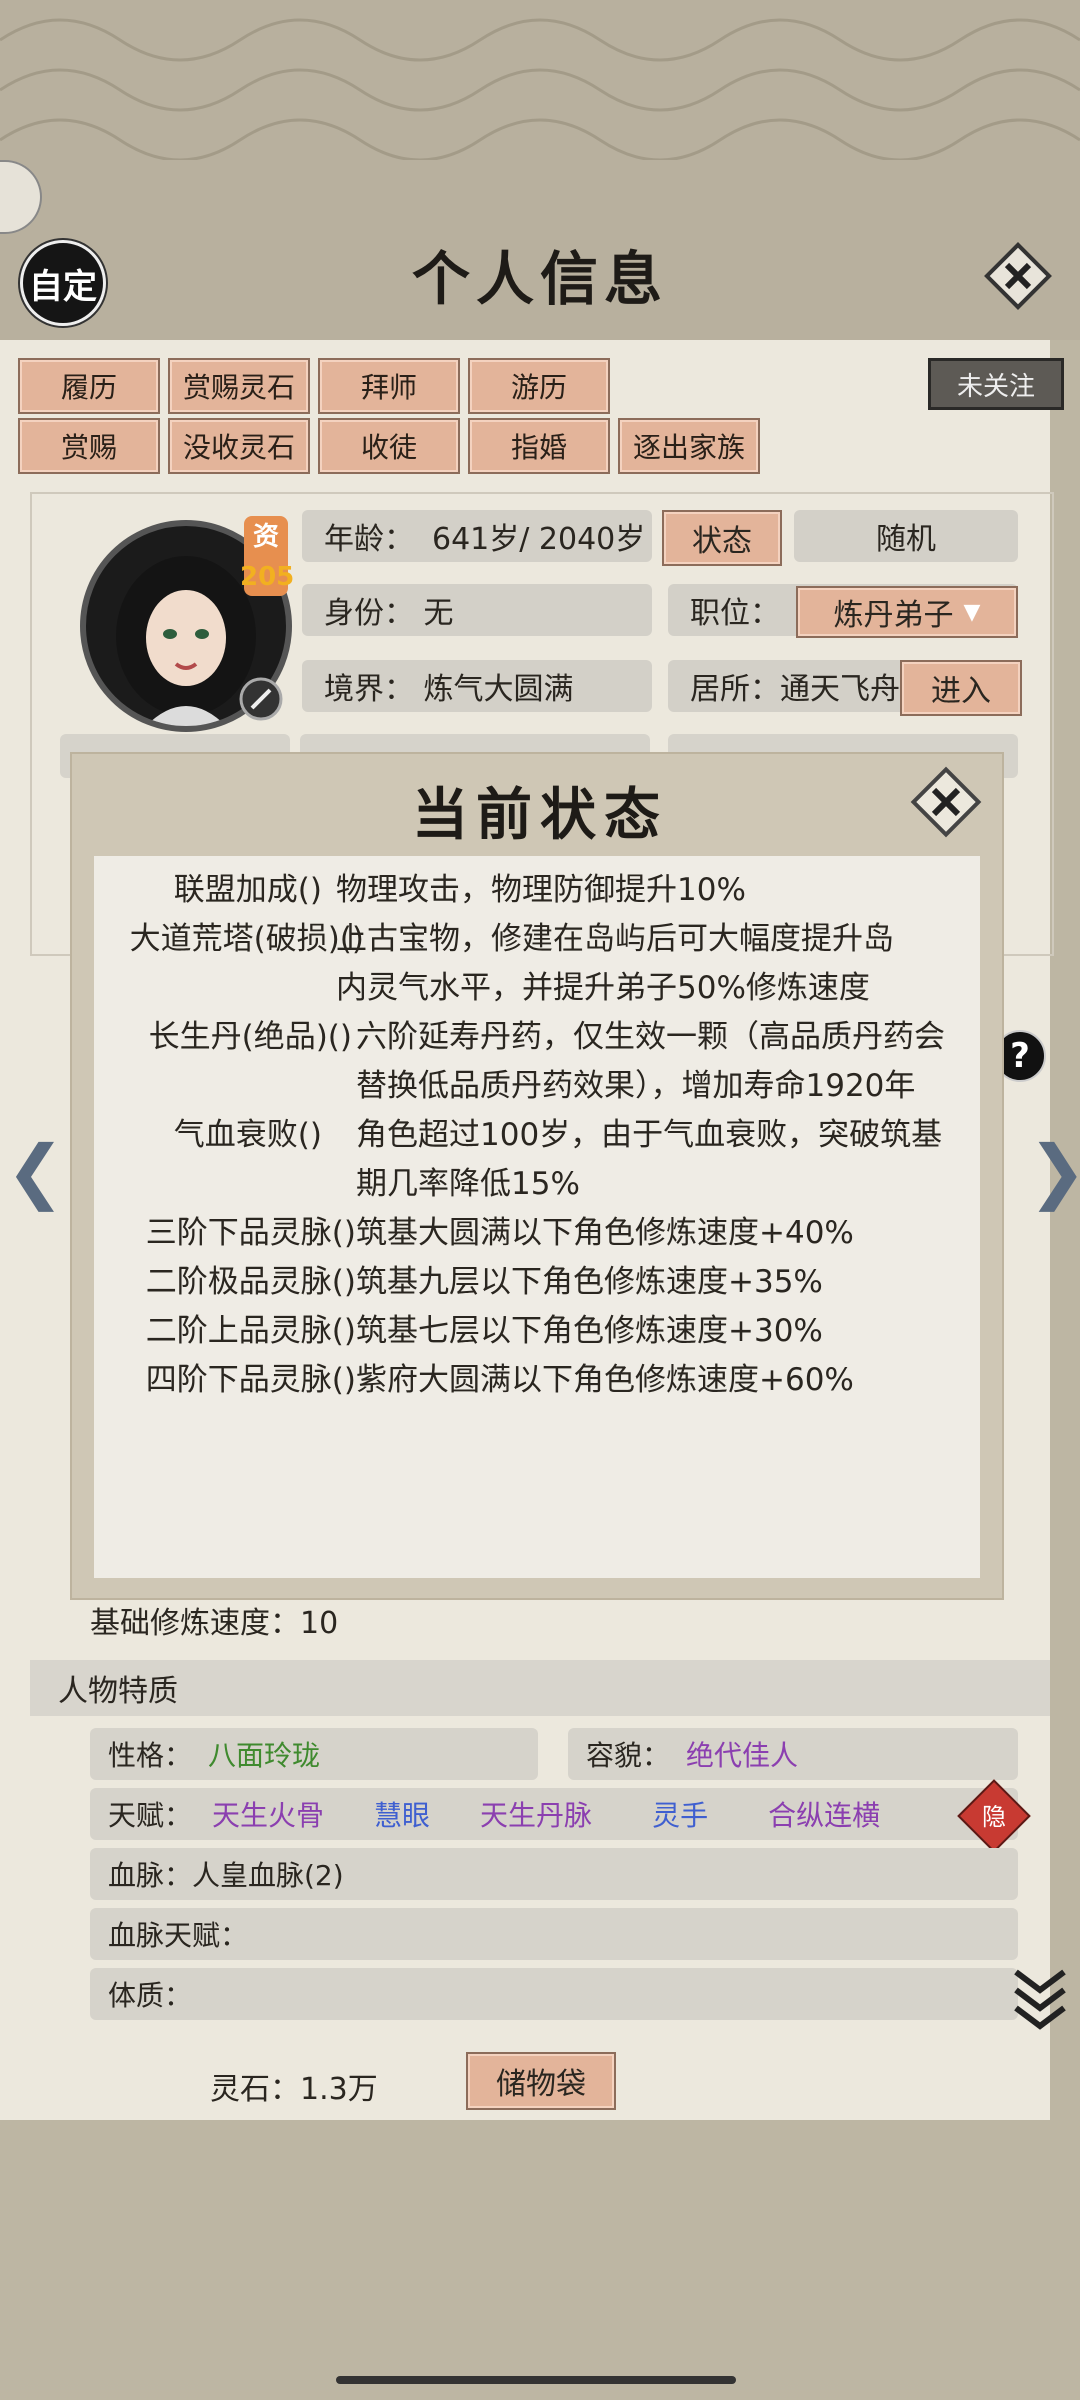  I want to click on status-item: 气血衰败() 角色超过100岁，由于气血衰败，突破筑基期几率降低15%, so click(536, 1160).